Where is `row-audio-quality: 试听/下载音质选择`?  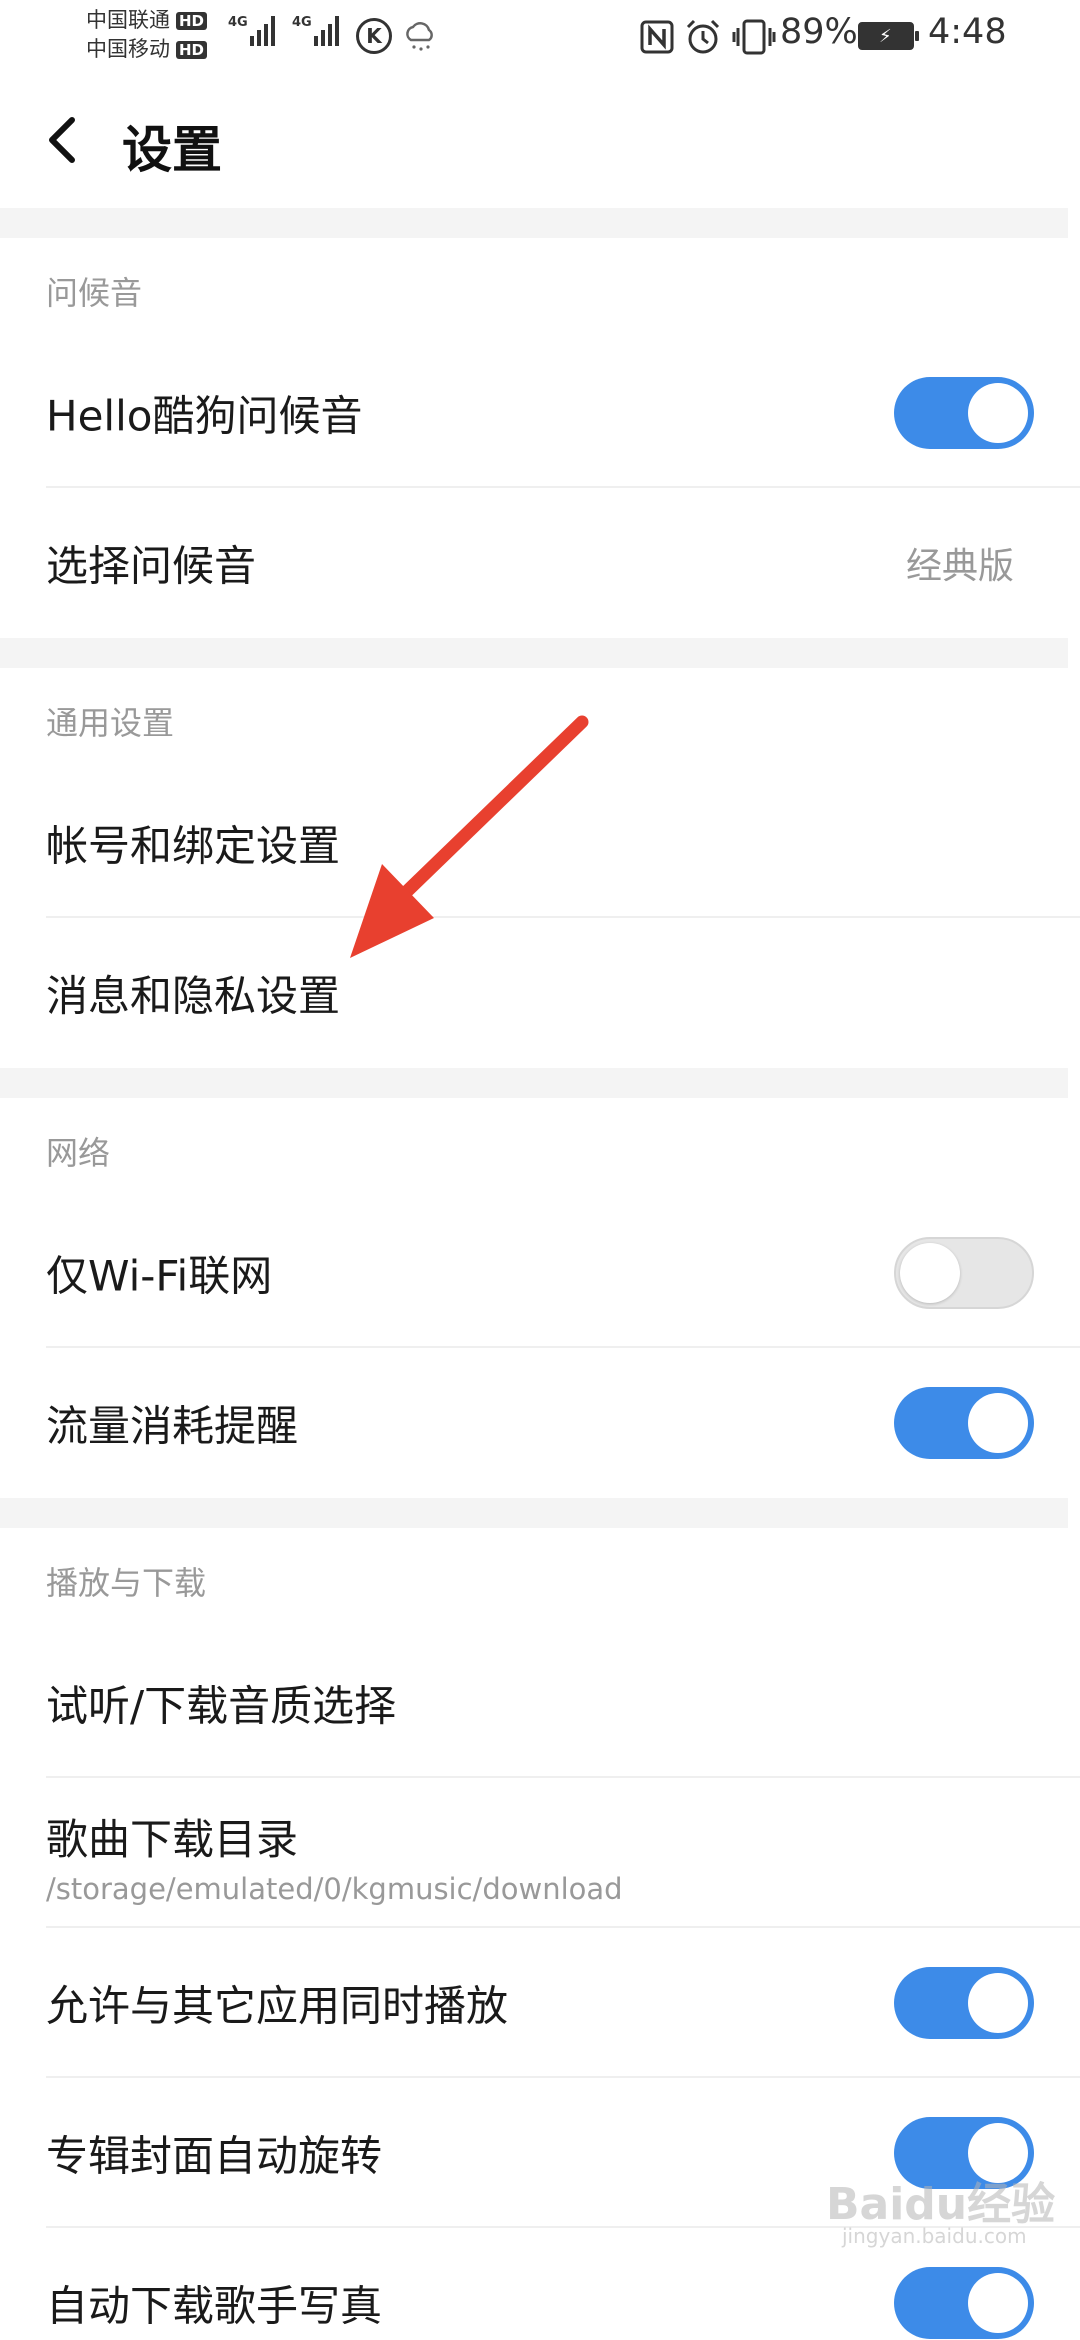 row-audio-quality: 试听/下载音质选择 is located at coordinates (540, 1703).